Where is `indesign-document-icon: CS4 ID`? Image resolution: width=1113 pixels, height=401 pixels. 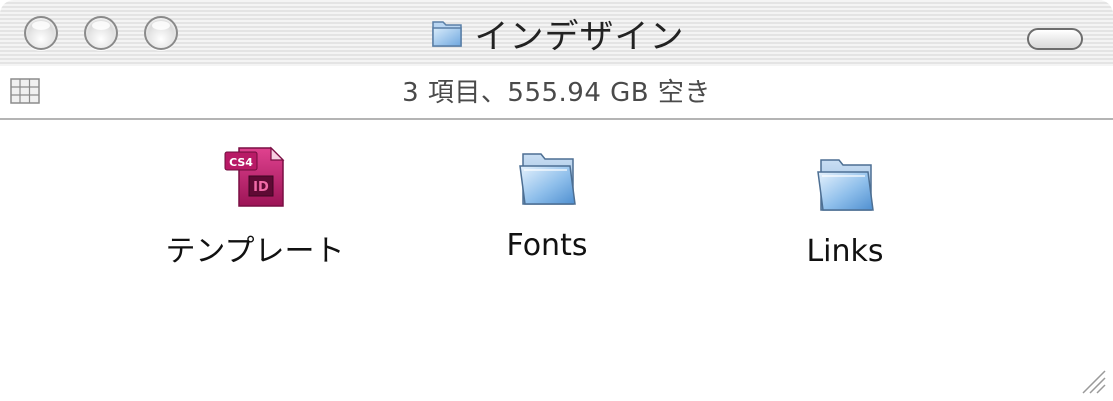 indesign-document-icon: CS4 ID is located at coordinates (255, 179).